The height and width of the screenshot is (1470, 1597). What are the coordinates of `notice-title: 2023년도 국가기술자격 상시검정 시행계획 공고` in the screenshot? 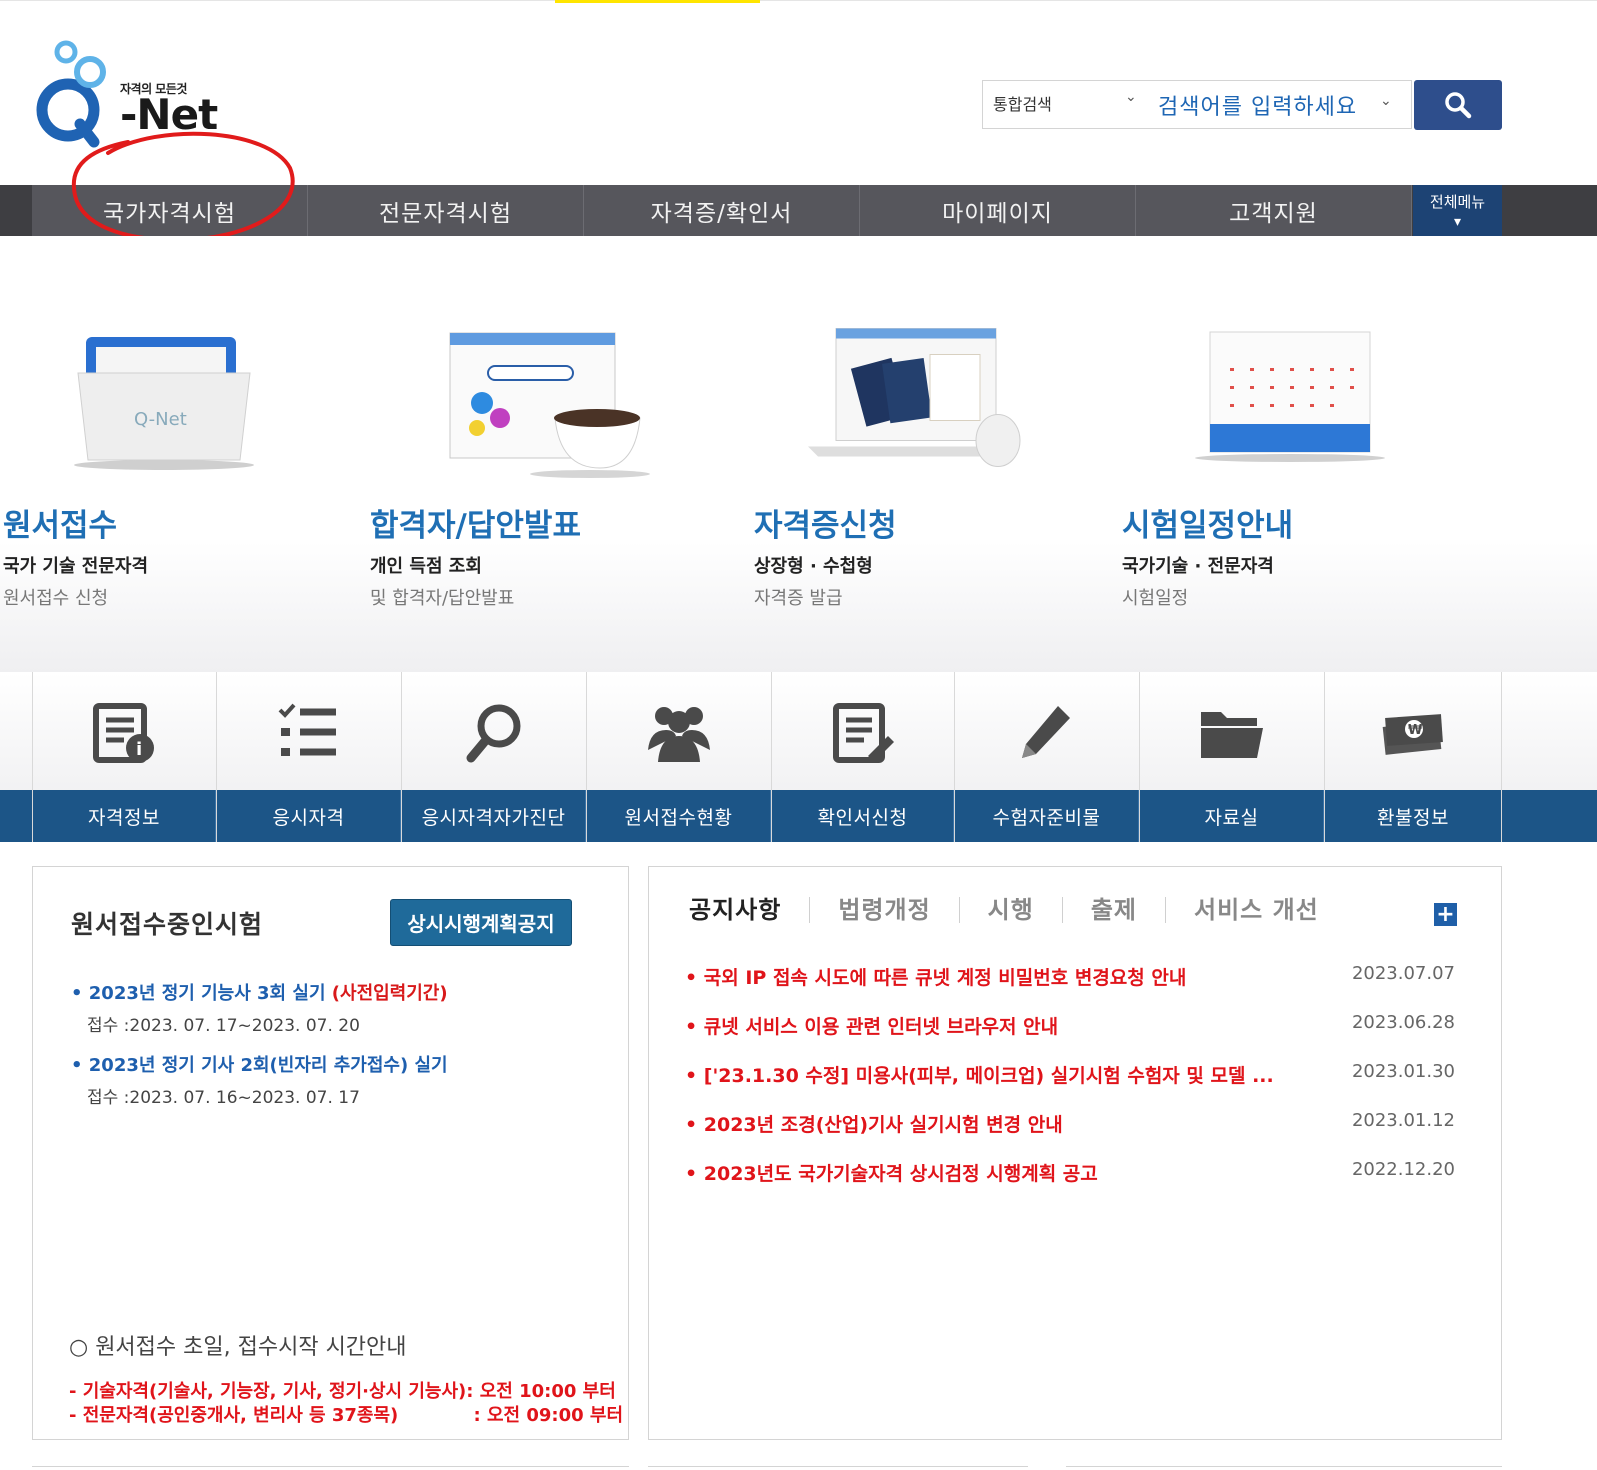 It's located at (900, 1174).